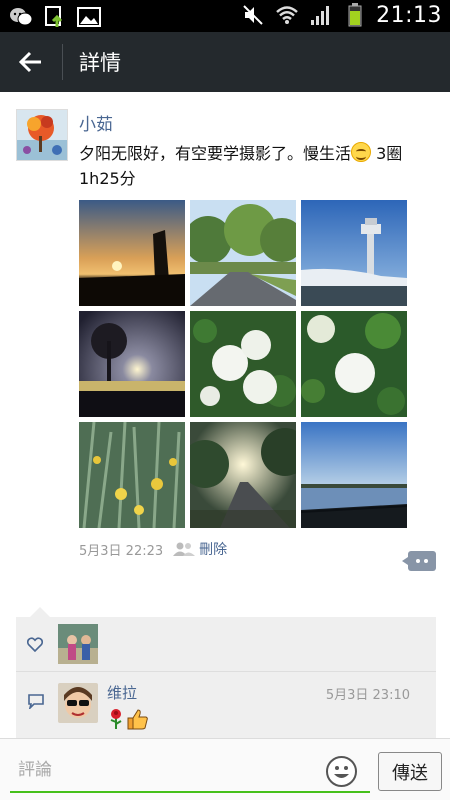  What do you see at coordinates (89, 17) in the screenshot?
I see `image-icon` at bounding box center [89, 17].